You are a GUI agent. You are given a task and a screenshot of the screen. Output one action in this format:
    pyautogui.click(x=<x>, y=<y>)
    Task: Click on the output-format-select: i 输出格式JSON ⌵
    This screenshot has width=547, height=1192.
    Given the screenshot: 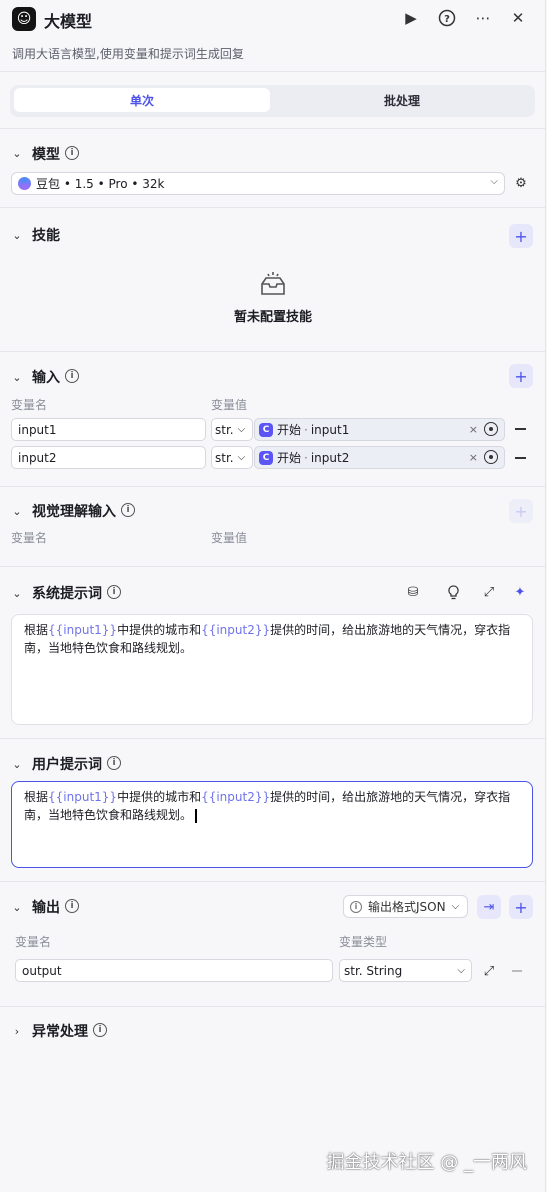 What is the action you would take?
    pyautogui.click(x=405, y=906)
    